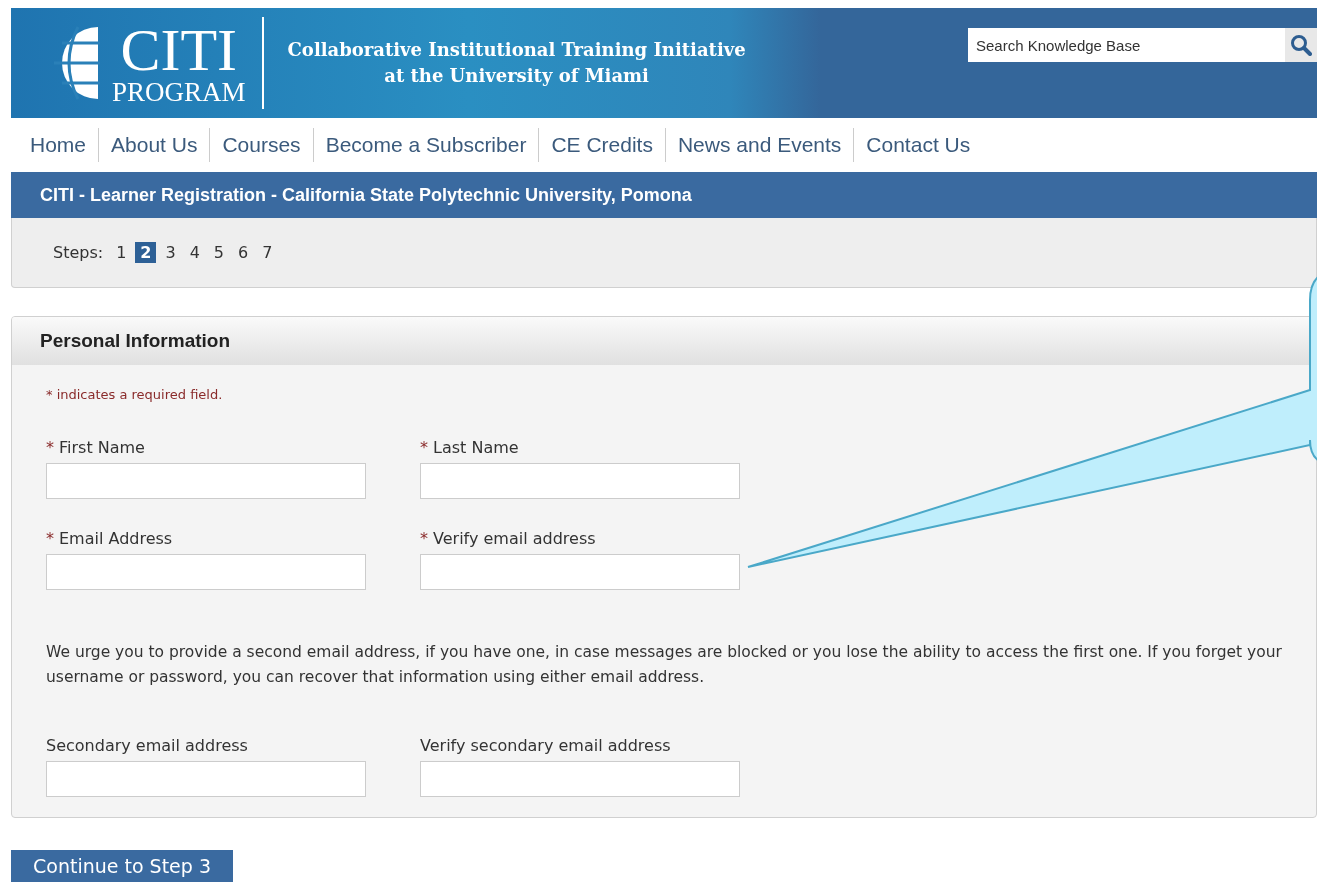 Image resolution: width=1317 pixels, height=882 pixels. What do you see at coordinates (243, 252) in the screenshot?
I see `step-link: 6` at bounding box center [243, 252].